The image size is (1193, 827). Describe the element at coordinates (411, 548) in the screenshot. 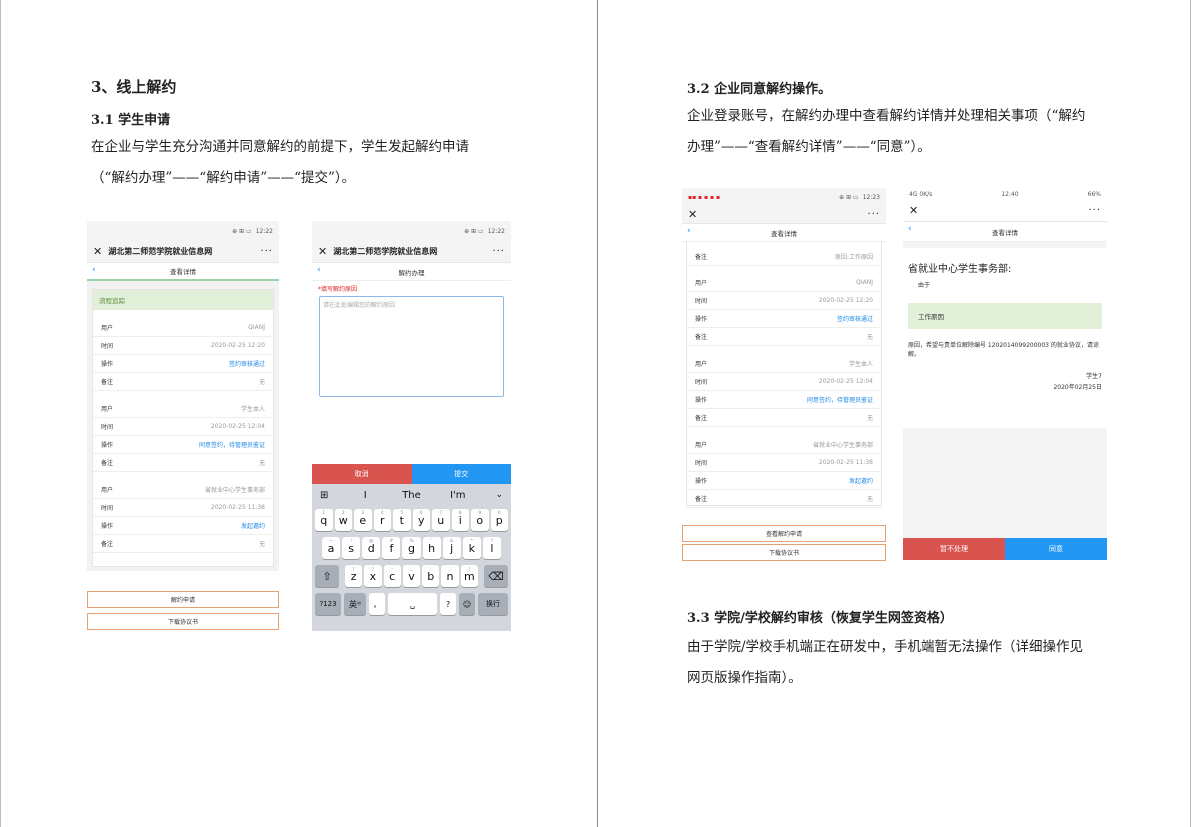

I see `key: % g` at that location.